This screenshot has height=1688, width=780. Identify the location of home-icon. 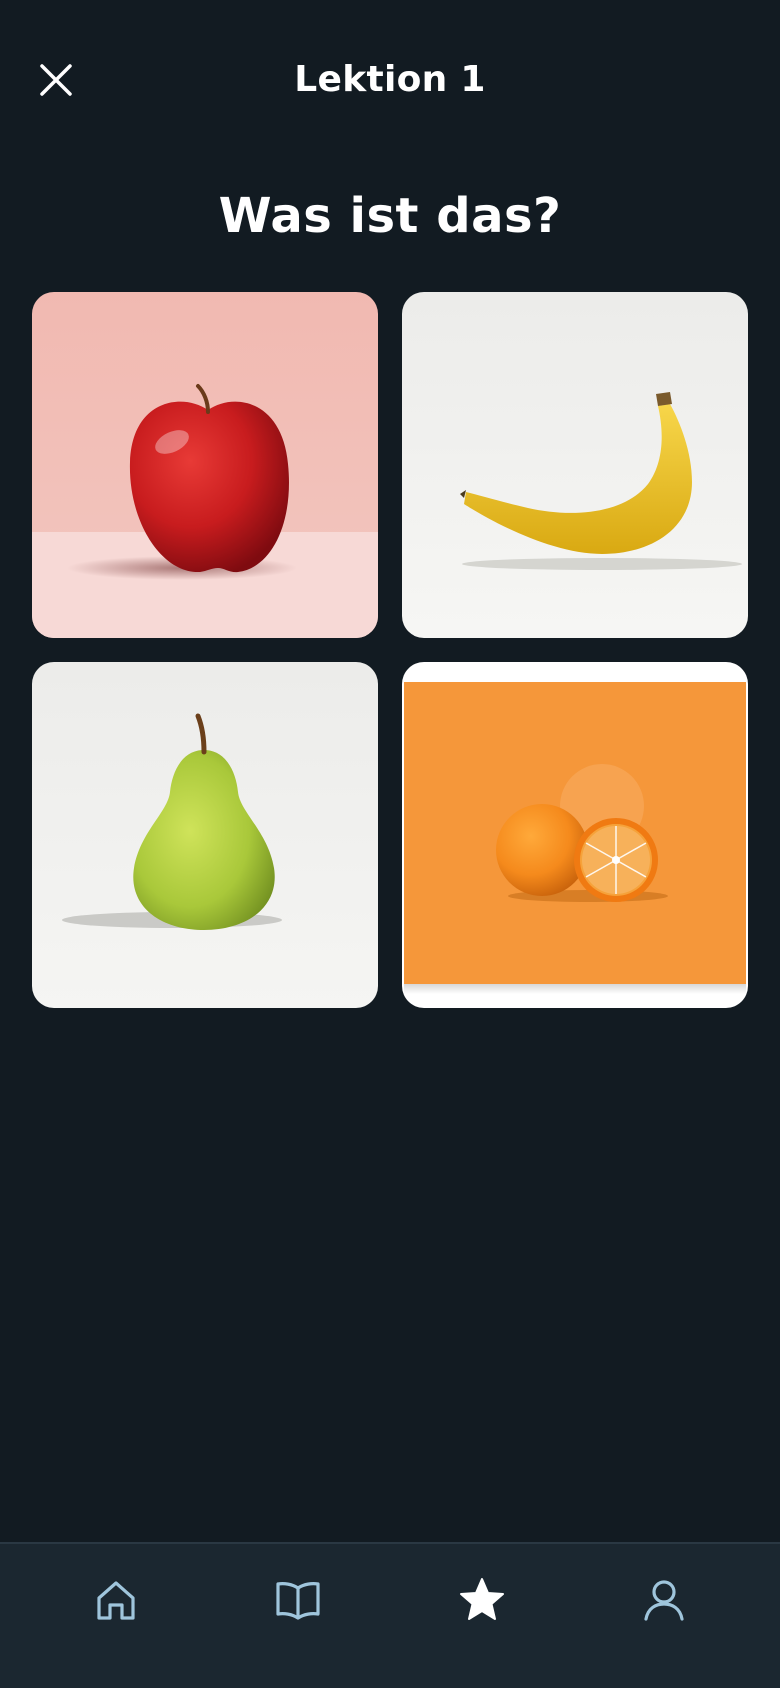
(116, 1600).